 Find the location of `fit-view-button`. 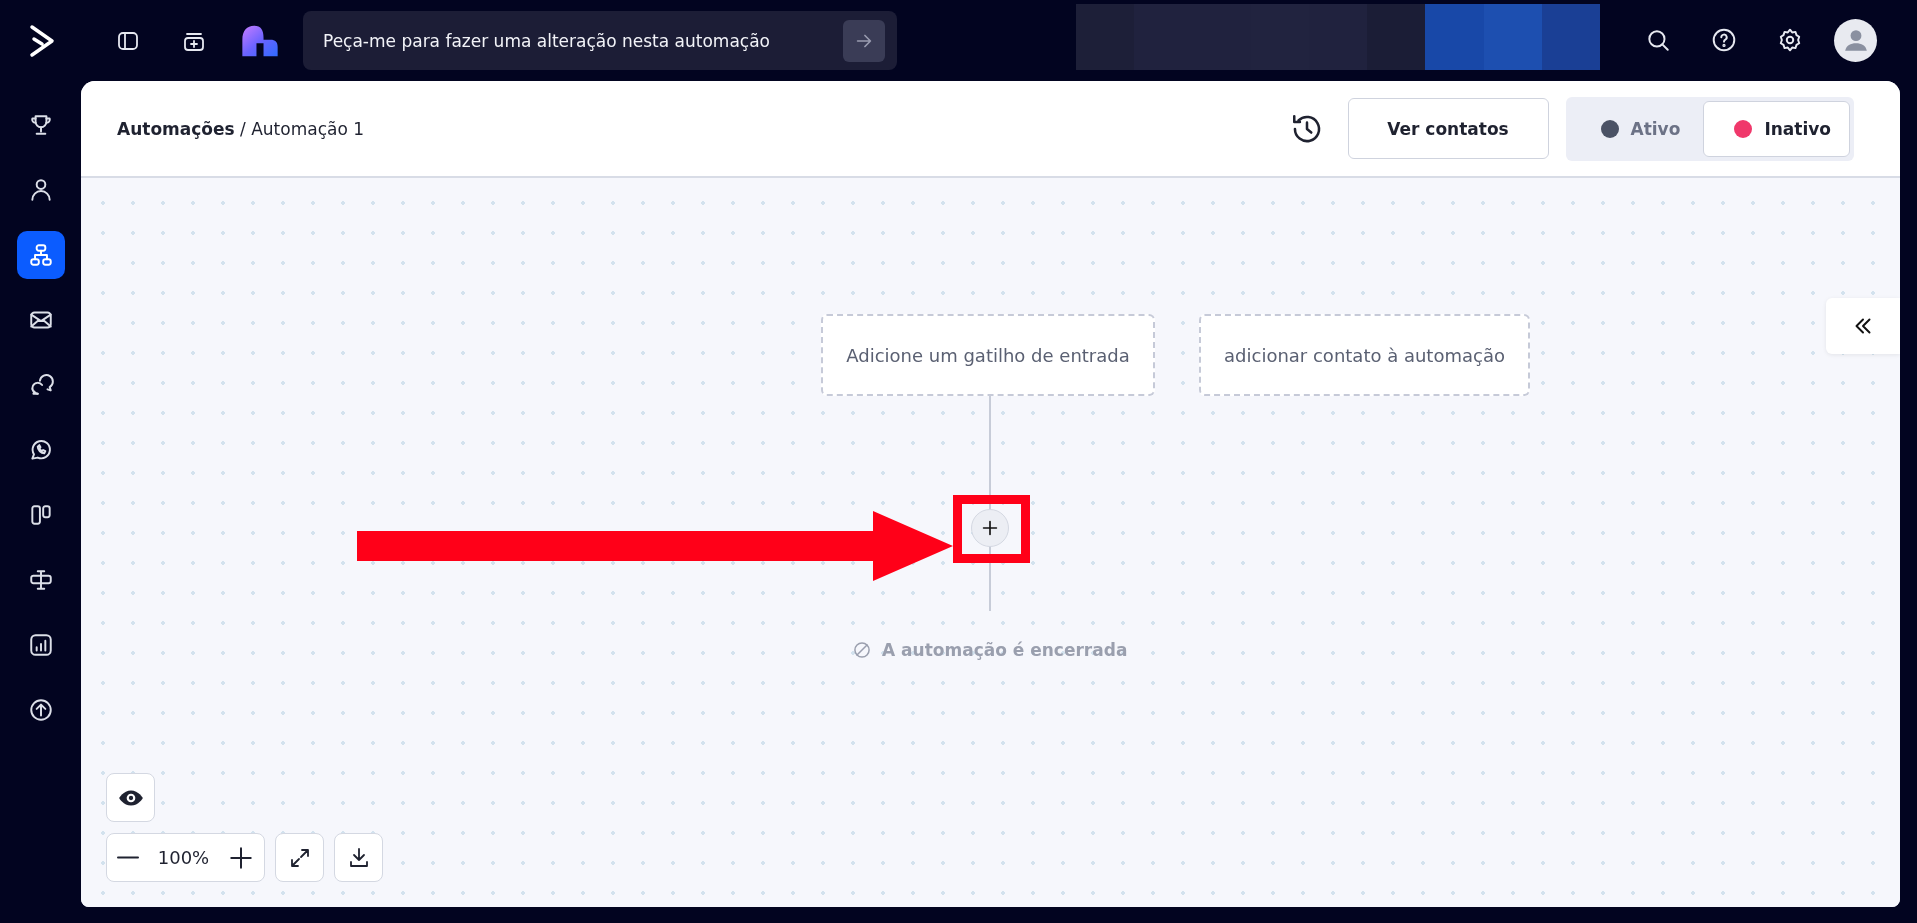

fit-view-button is located at coordinates (299, 857).